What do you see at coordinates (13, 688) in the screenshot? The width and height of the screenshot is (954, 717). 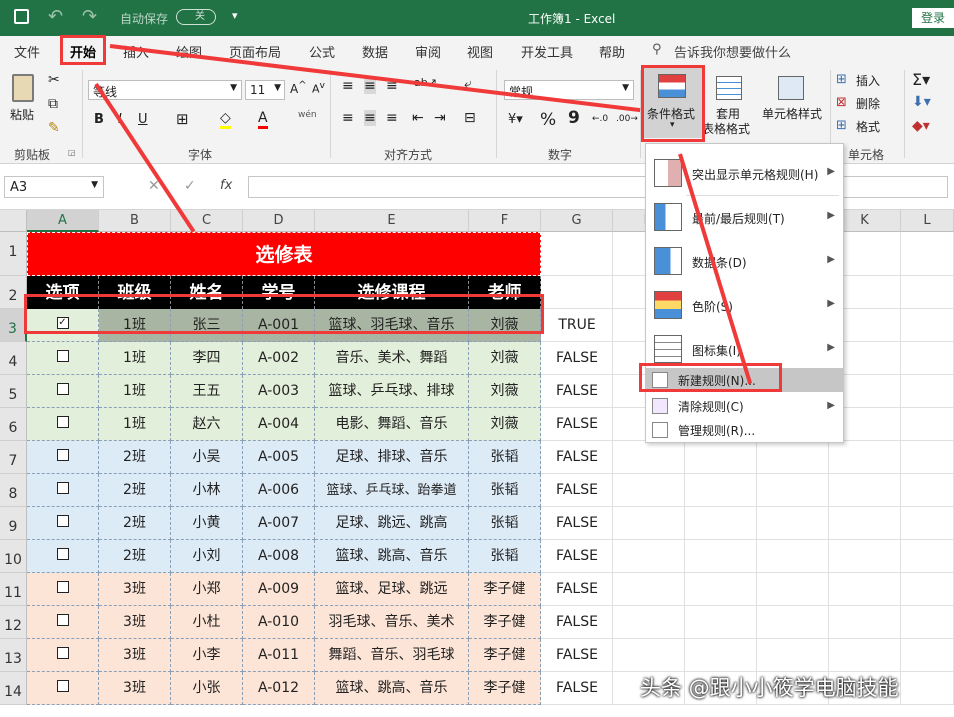 I see `row-header-14: 14` at bounding box center [13, 688].